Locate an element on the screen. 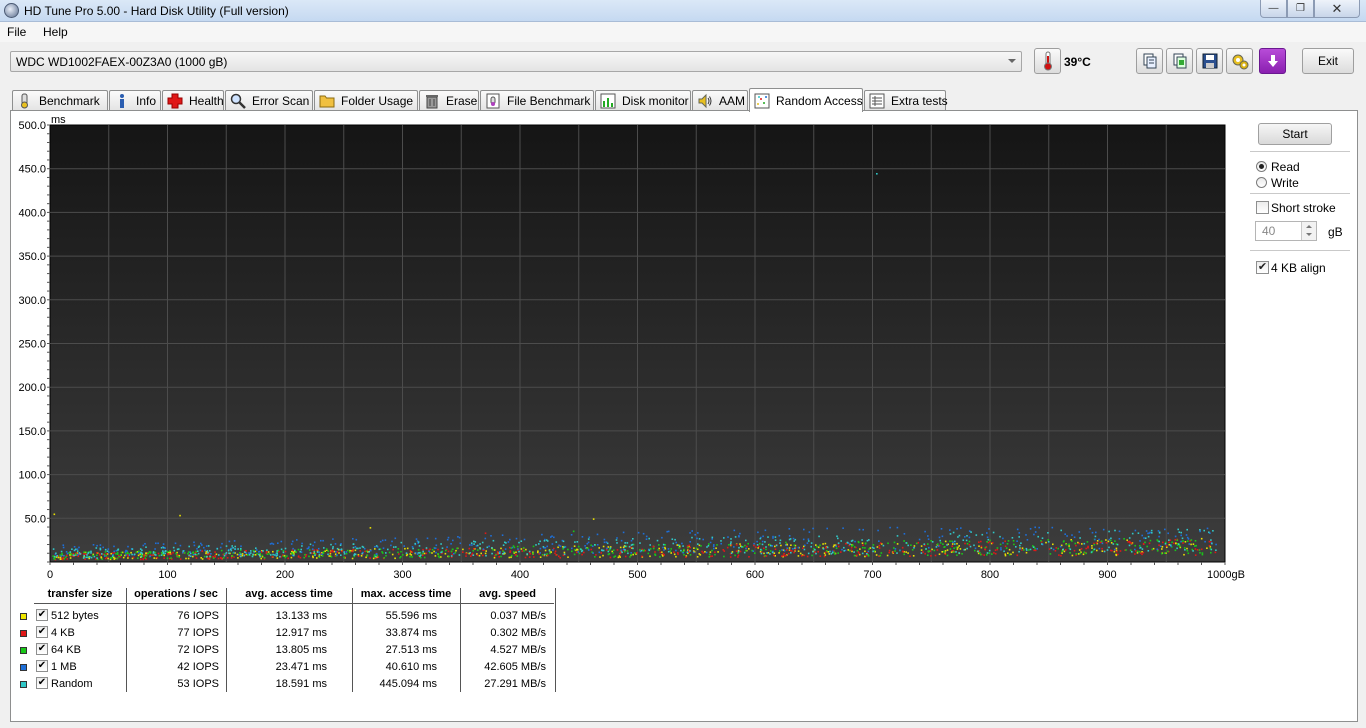  short-stroke-checkbox is located at coordinates (1262, 207).